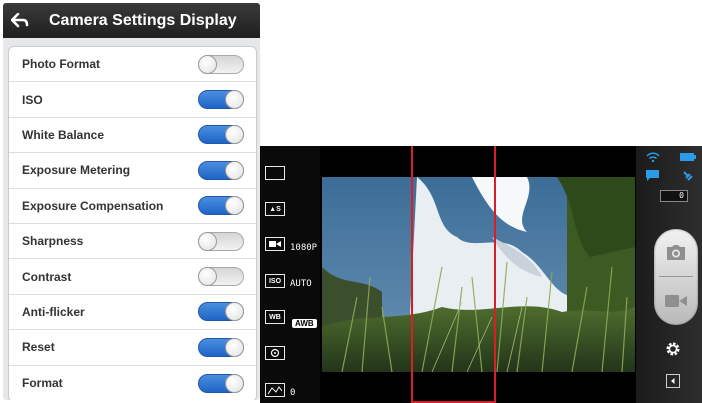  I want to click on capture-pill, so click(676, 277).